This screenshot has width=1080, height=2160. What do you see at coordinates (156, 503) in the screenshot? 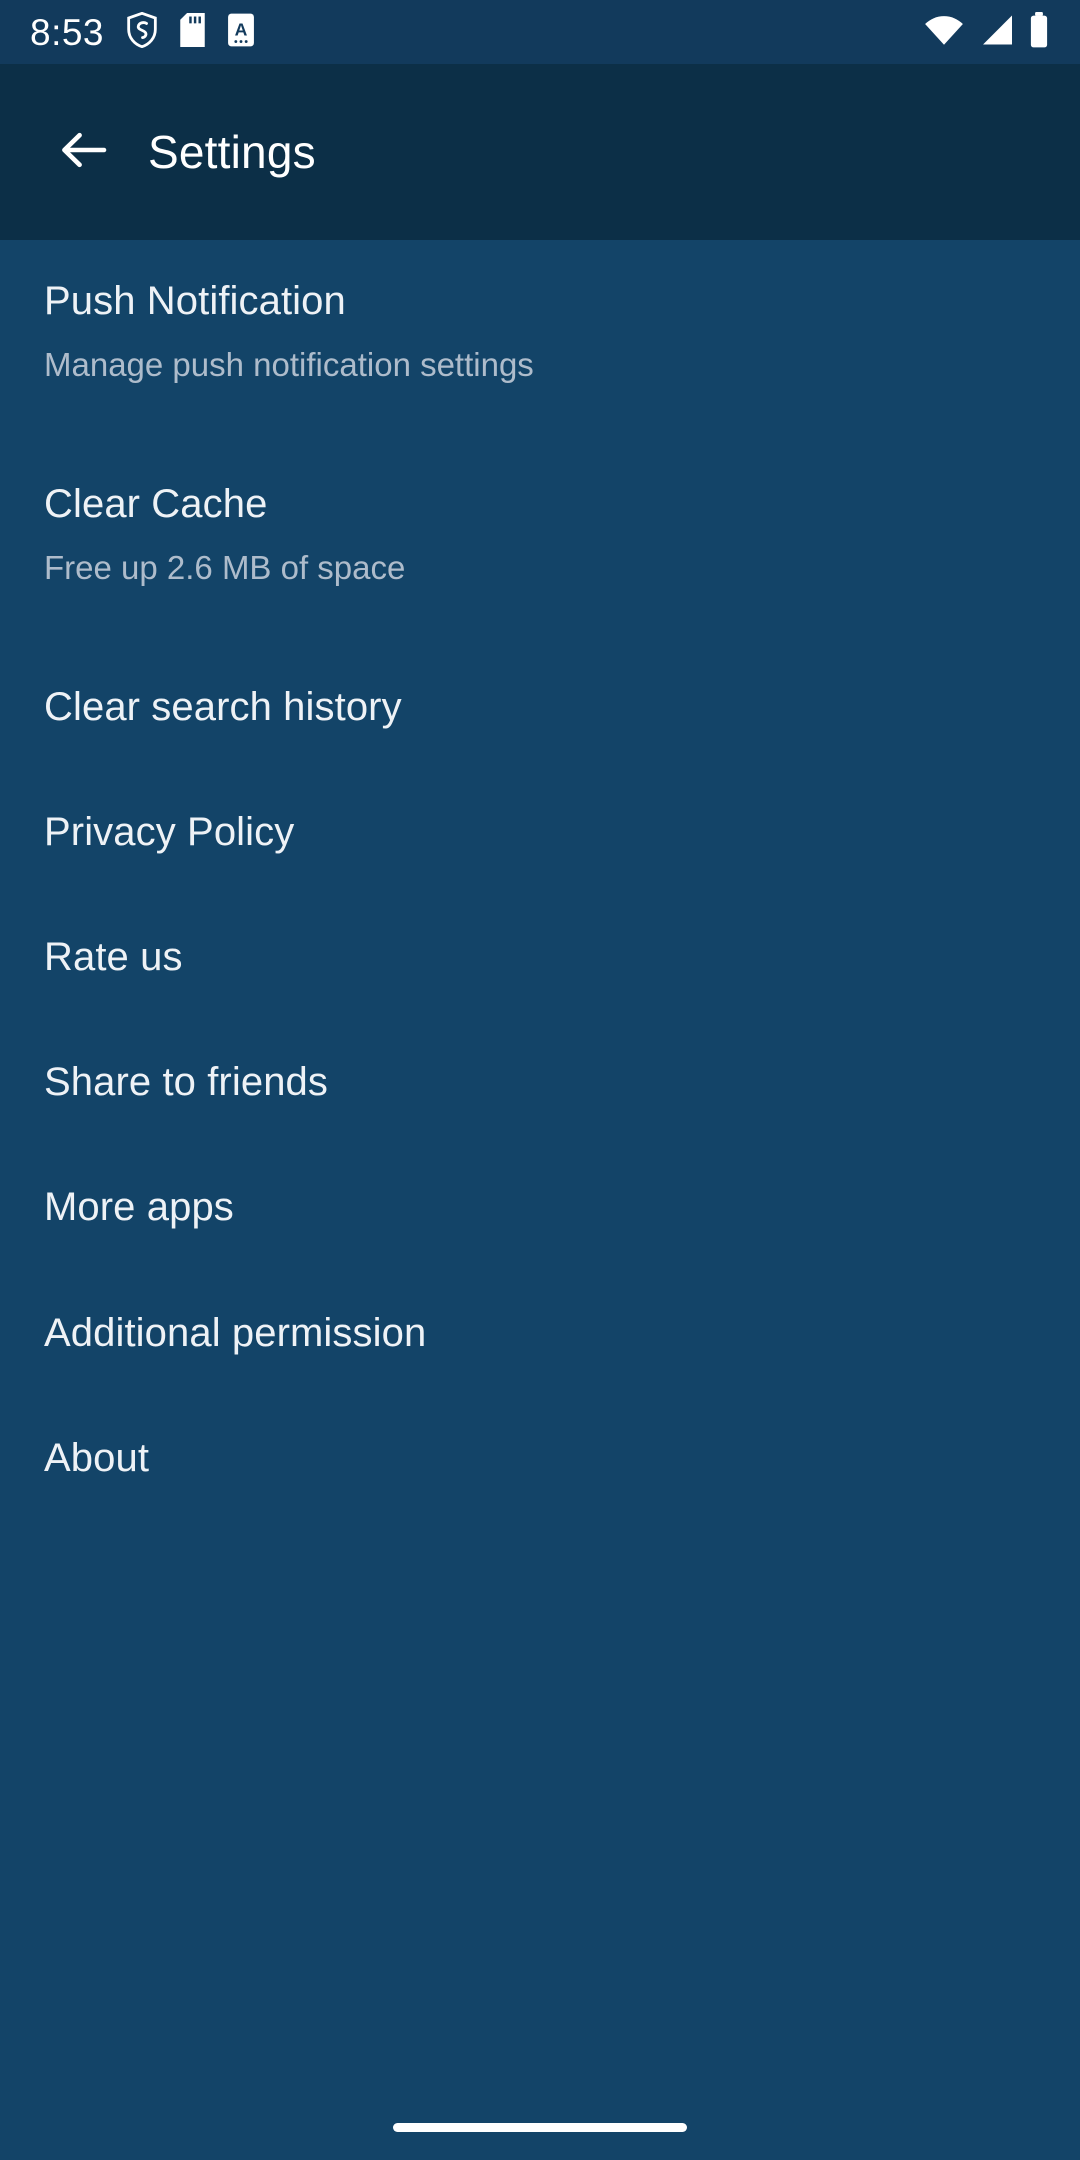
I see `settings-item-title: Clear Cache` at bounding box center [156, 503].